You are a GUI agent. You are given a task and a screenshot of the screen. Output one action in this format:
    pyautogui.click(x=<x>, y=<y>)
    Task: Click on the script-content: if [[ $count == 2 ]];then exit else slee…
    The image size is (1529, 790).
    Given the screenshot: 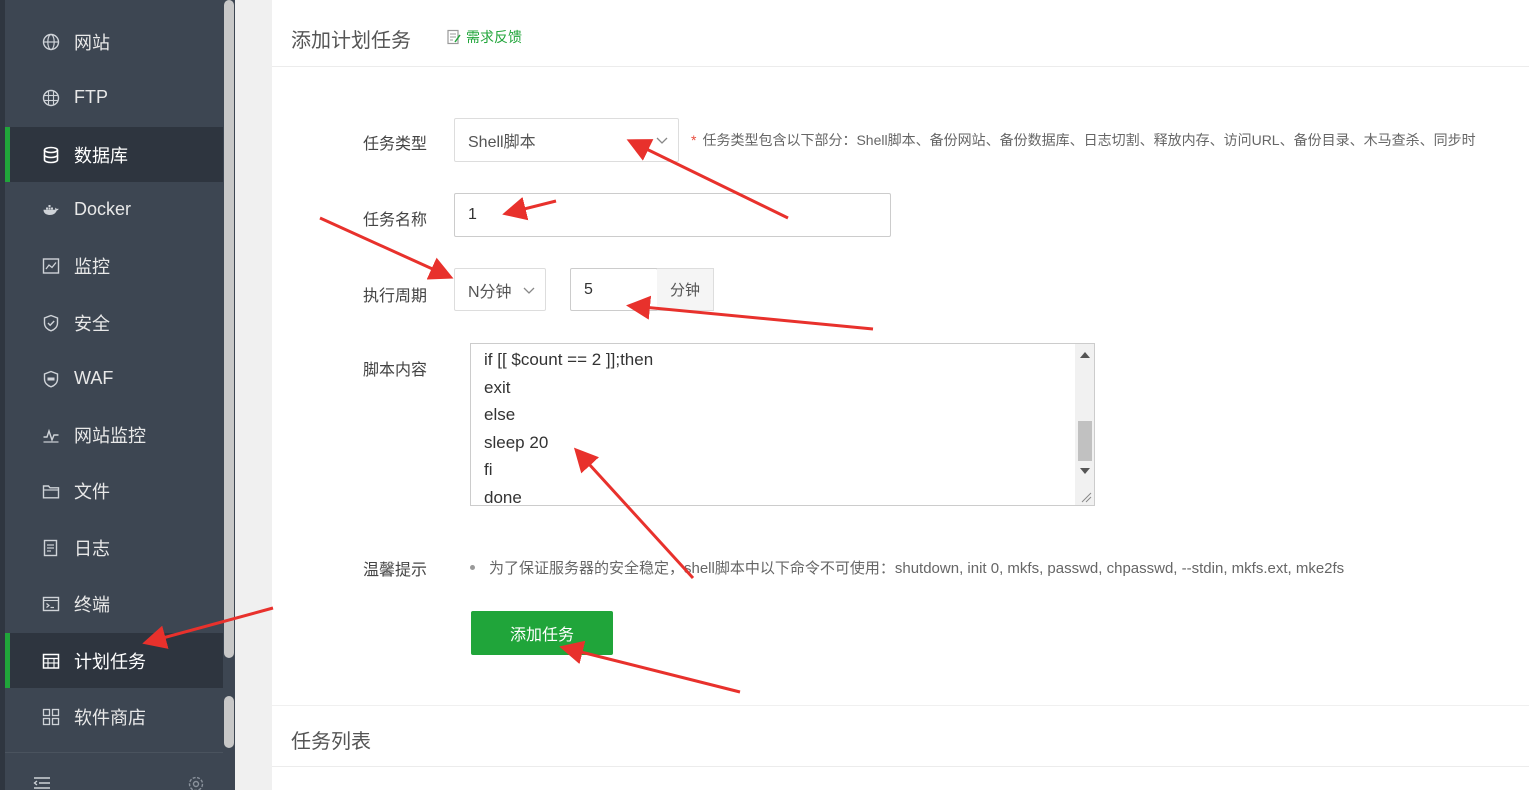 What is the action you would take?
    pyautogui.click(x=569, y=428)
    